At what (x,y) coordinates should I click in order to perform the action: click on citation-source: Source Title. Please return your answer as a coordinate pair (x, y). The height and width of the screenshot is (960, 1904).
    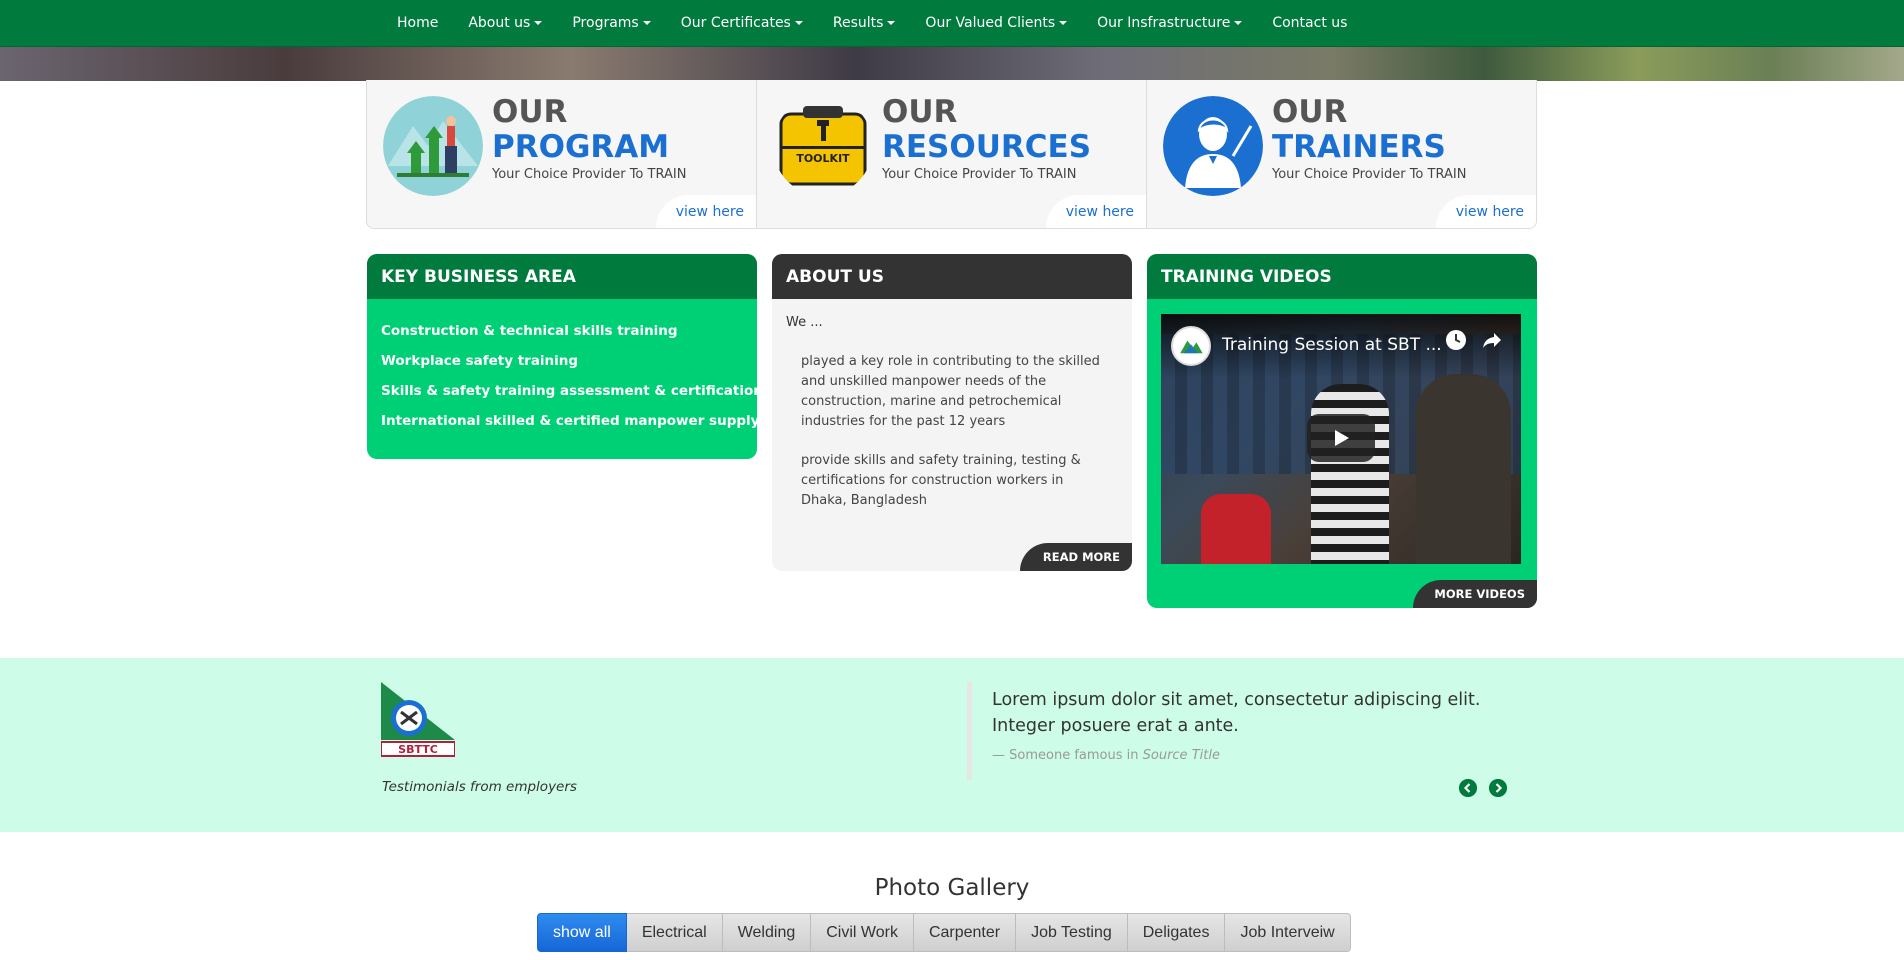
    Looking at the image, I should click on (1181, 755).